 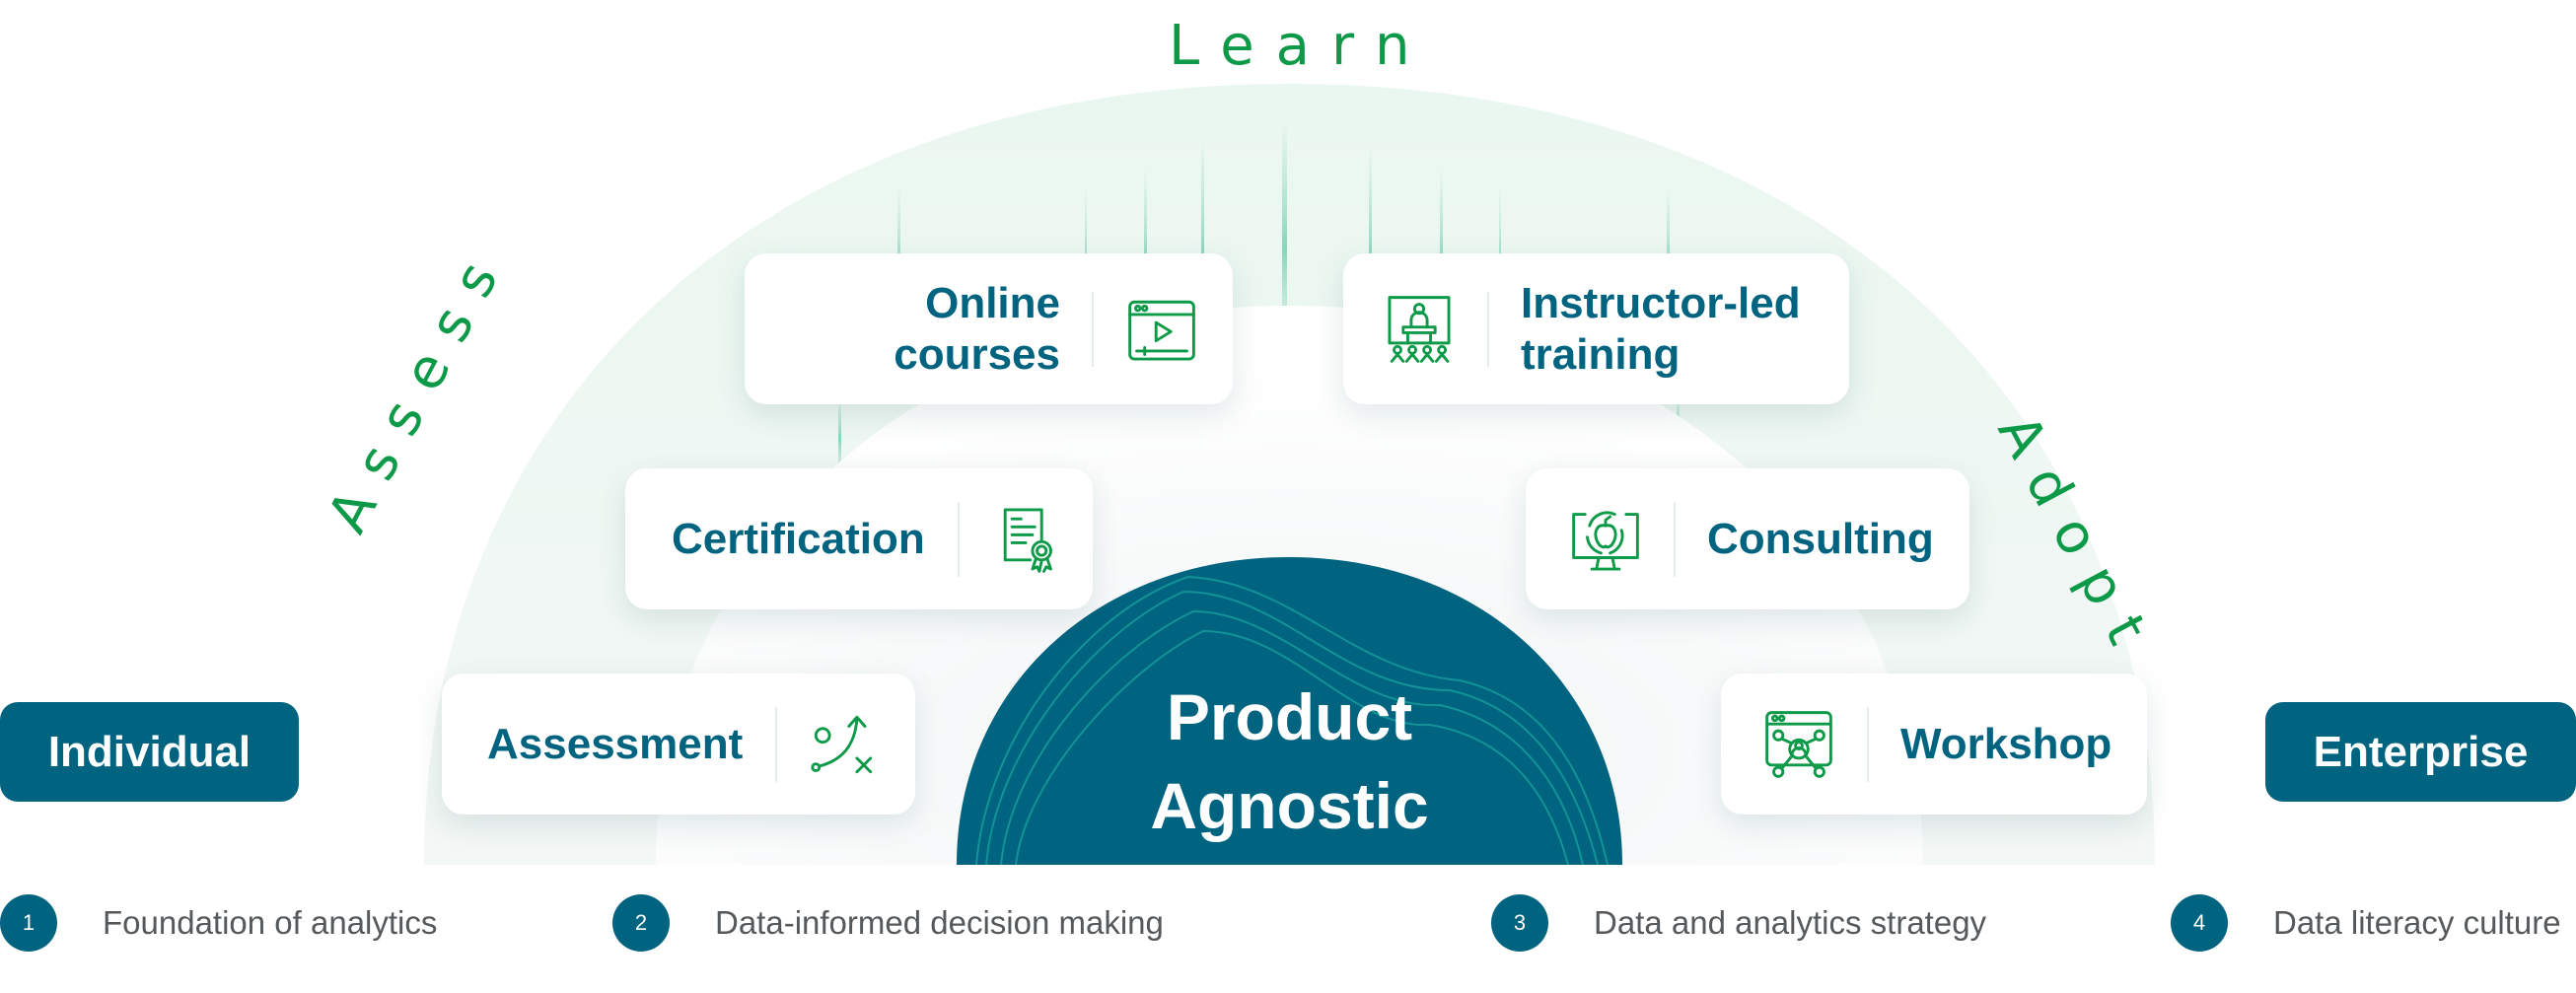 I want to click on card-instructor-led-training: Instructor-led training, so click(x=1596, y=328).